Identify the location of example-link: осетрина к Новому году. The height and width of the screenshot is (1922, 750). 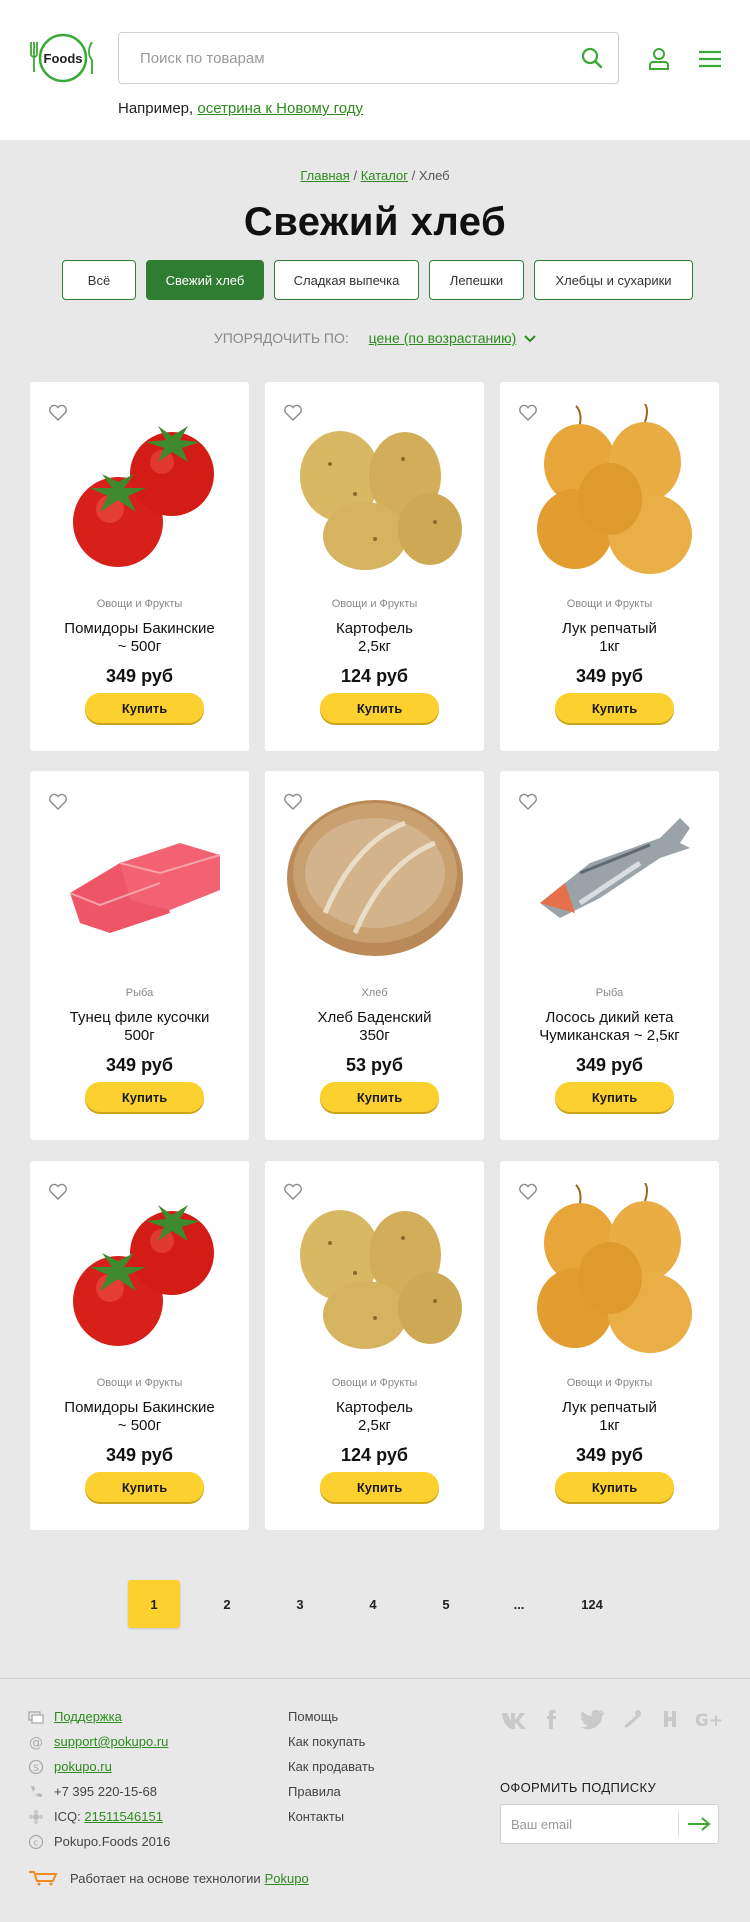
(280, 108).